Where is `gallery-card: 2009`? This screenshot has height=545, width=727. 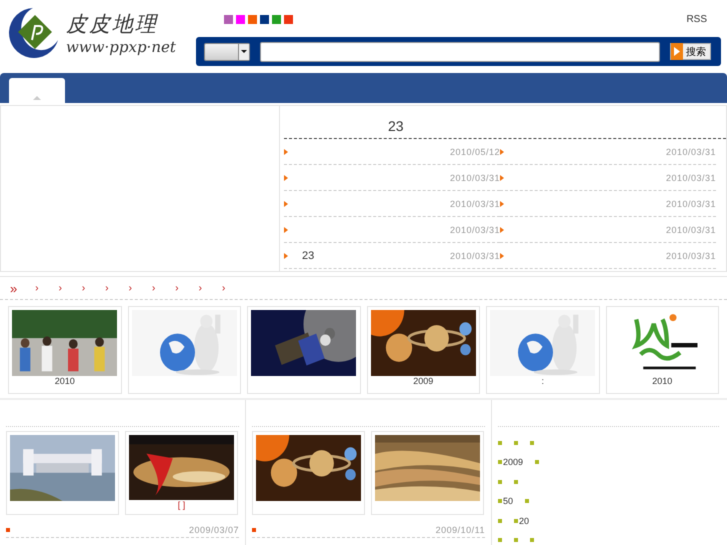 gallery-card: 2009 is located at coordinates (423, 350).